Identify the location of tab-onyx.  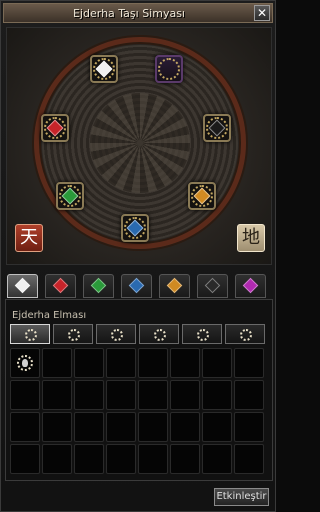
(212, 286).